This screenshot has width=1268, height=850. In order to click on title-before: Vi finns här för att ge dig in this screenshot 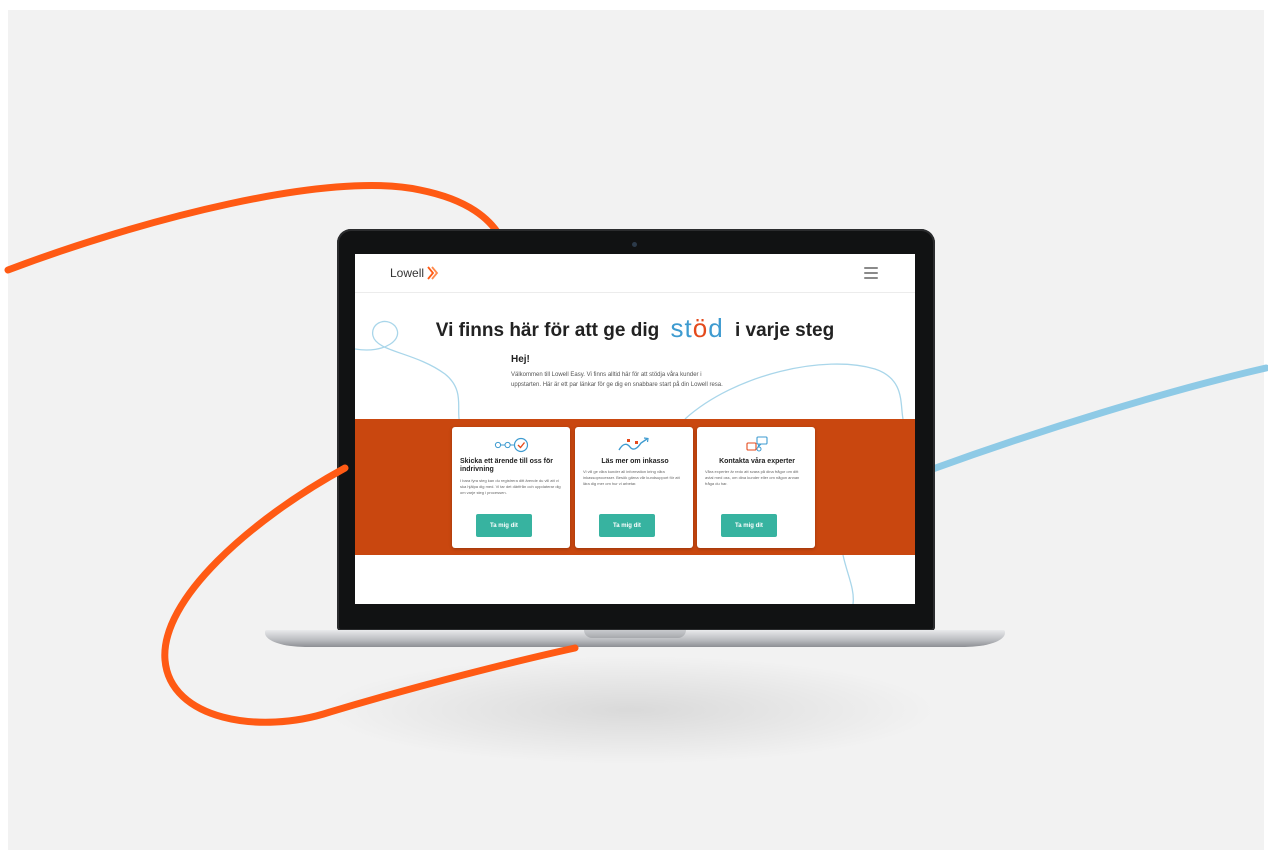, I will do `click(547, 330)`.